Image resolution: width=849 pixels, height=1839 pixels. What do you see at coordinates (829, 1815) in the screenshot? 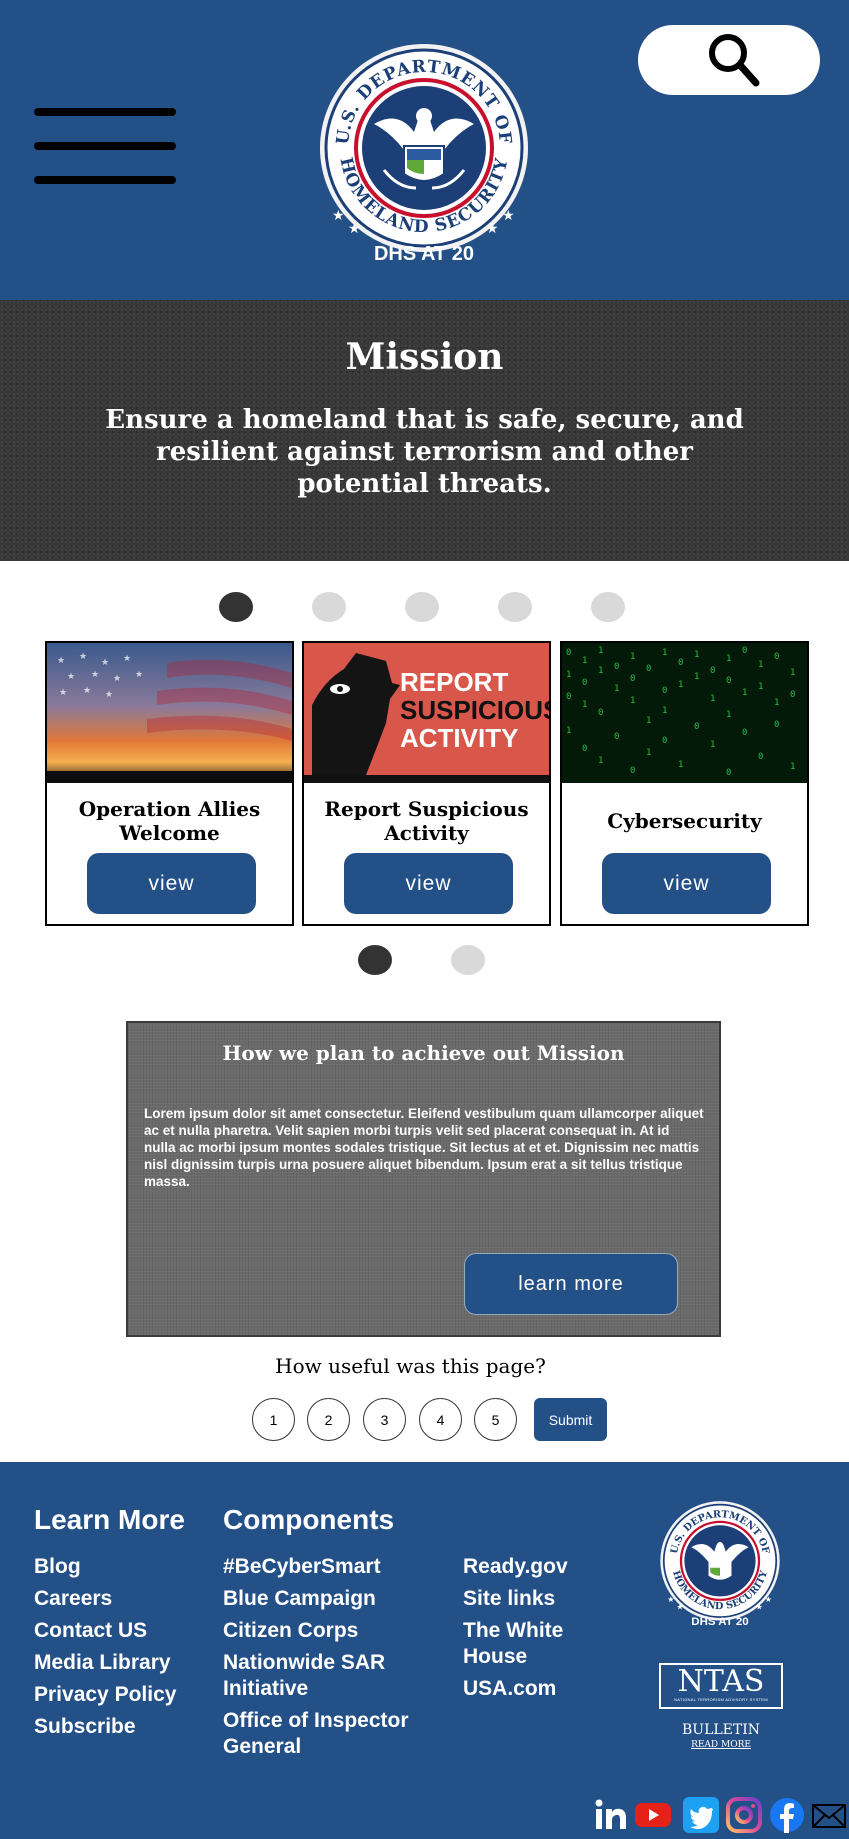
I see `email-icon` at bounding box center [829, 1815].